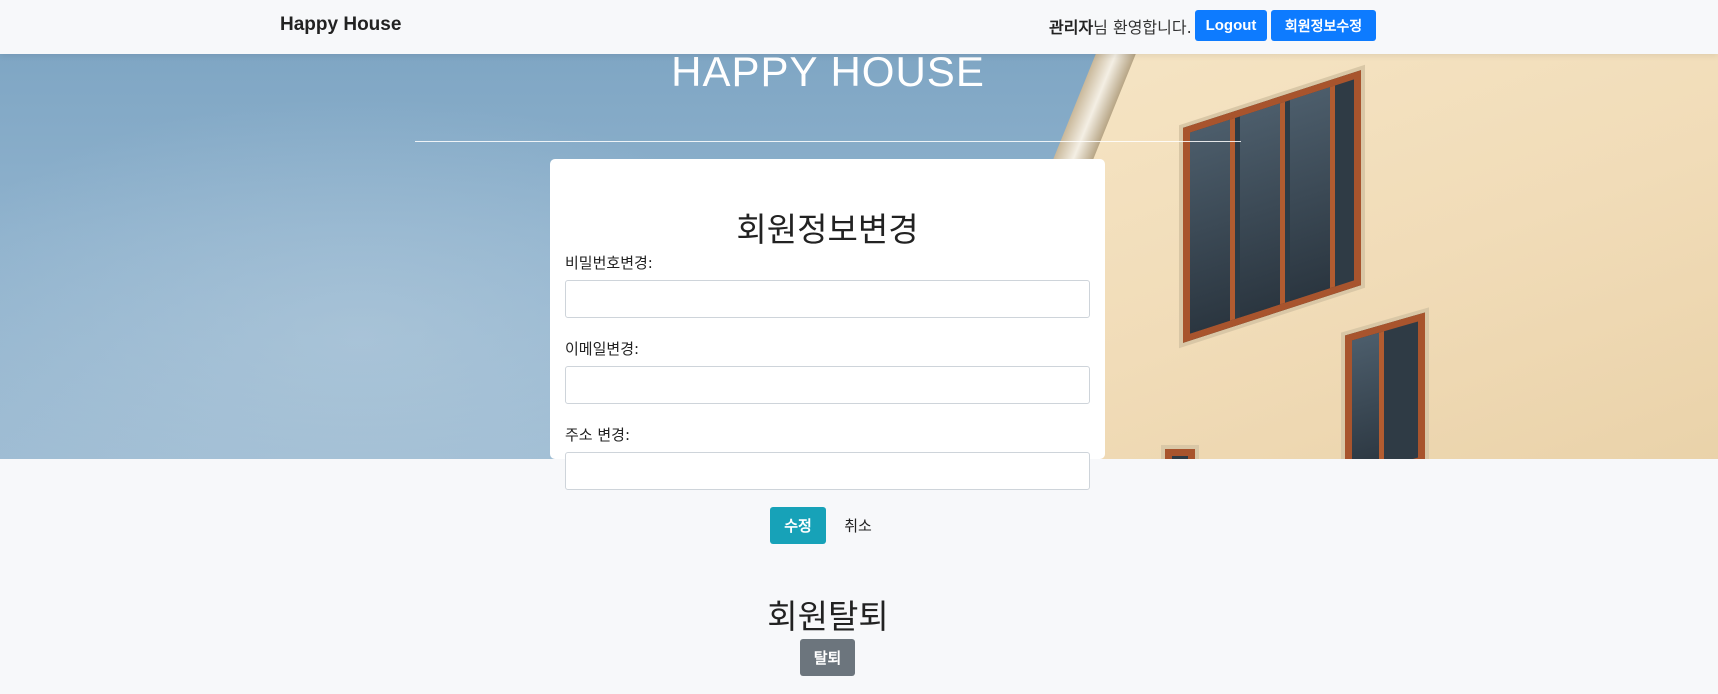 The height and width of the screenshot is (694, 1718). What do you see at coordinates (827, 385) in the screenshot?
I see `email-field` at bounding box center [827, 385].